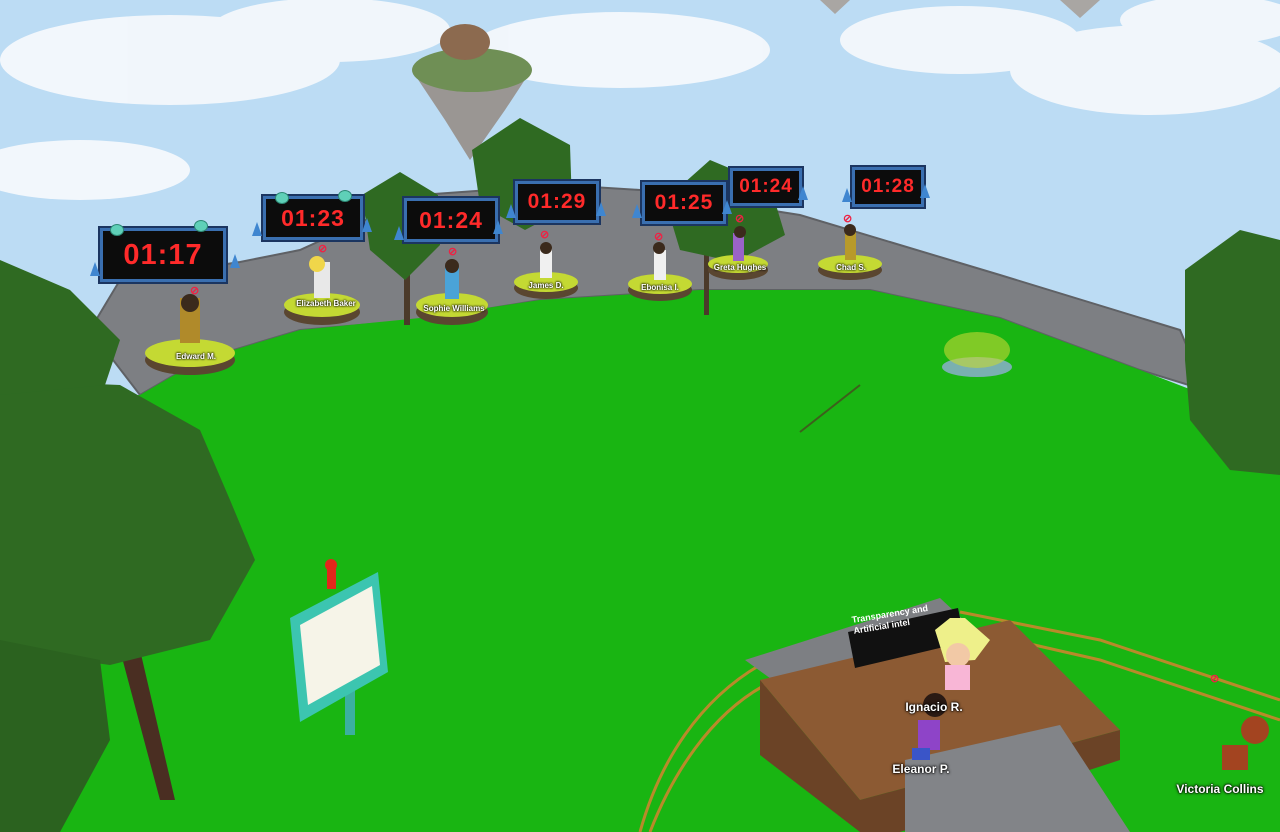 This screenshot has height=832, width=1280. Describe the element at coordinates (1220, 789) in the screenshot. I see `avatar-name-victoria: Victoria Collins` at that location.